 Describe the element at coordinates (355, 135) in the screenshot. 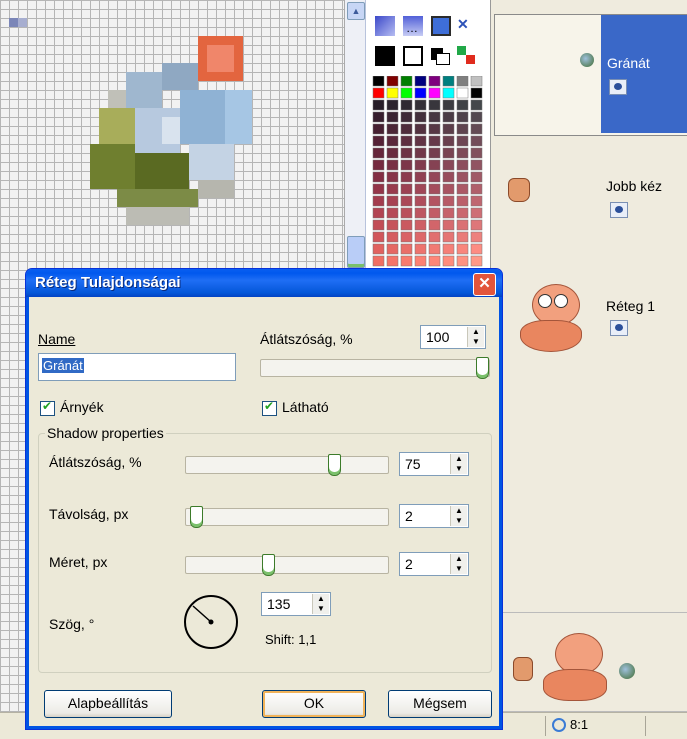

I see `palette-scrollbar: ▲` at that location.